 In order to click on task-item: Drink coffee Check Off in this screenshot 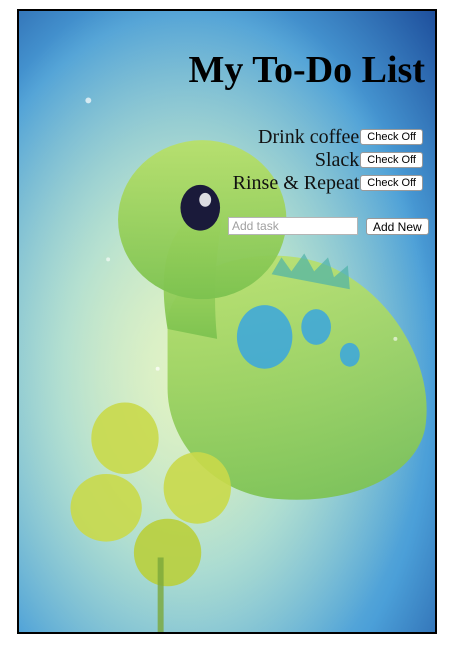, I will do `click(340, 137)`.